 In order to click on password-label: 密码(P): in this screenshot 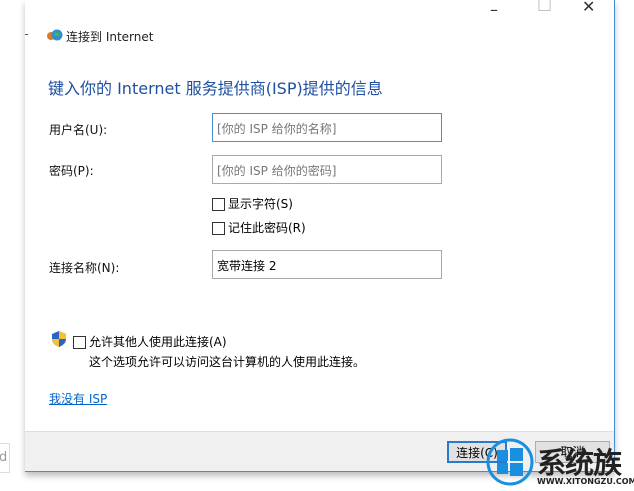, I will do `click(71, 171)`.